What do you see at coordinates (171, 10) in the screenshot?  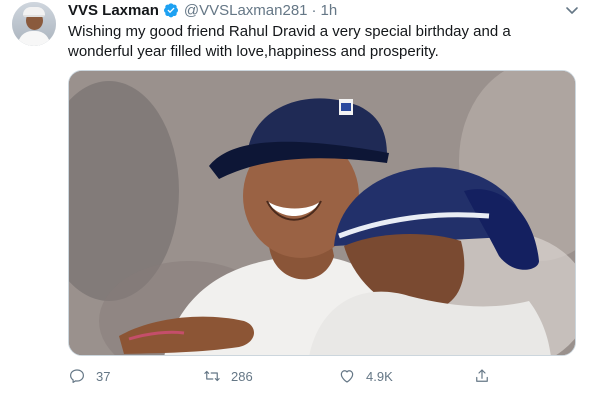 I see `verified-badge-icon` at bounding box center [171, 10].